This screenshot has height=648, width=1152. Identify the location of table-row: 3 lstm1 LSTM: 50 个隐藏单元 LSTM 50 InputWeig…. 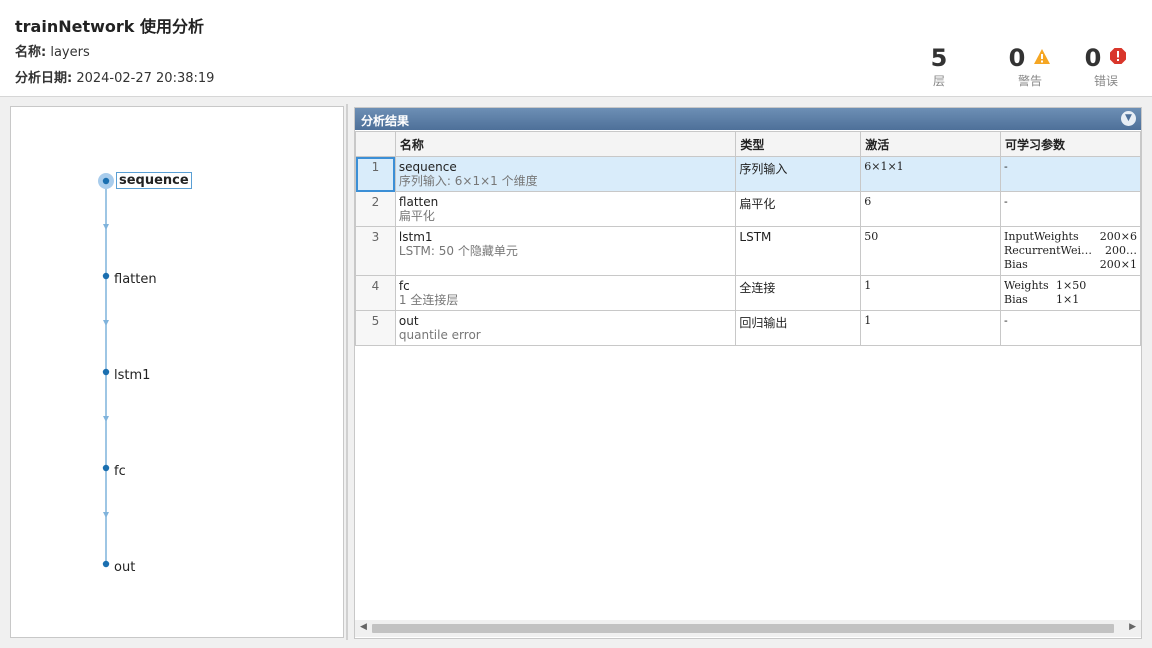
(748, 251).